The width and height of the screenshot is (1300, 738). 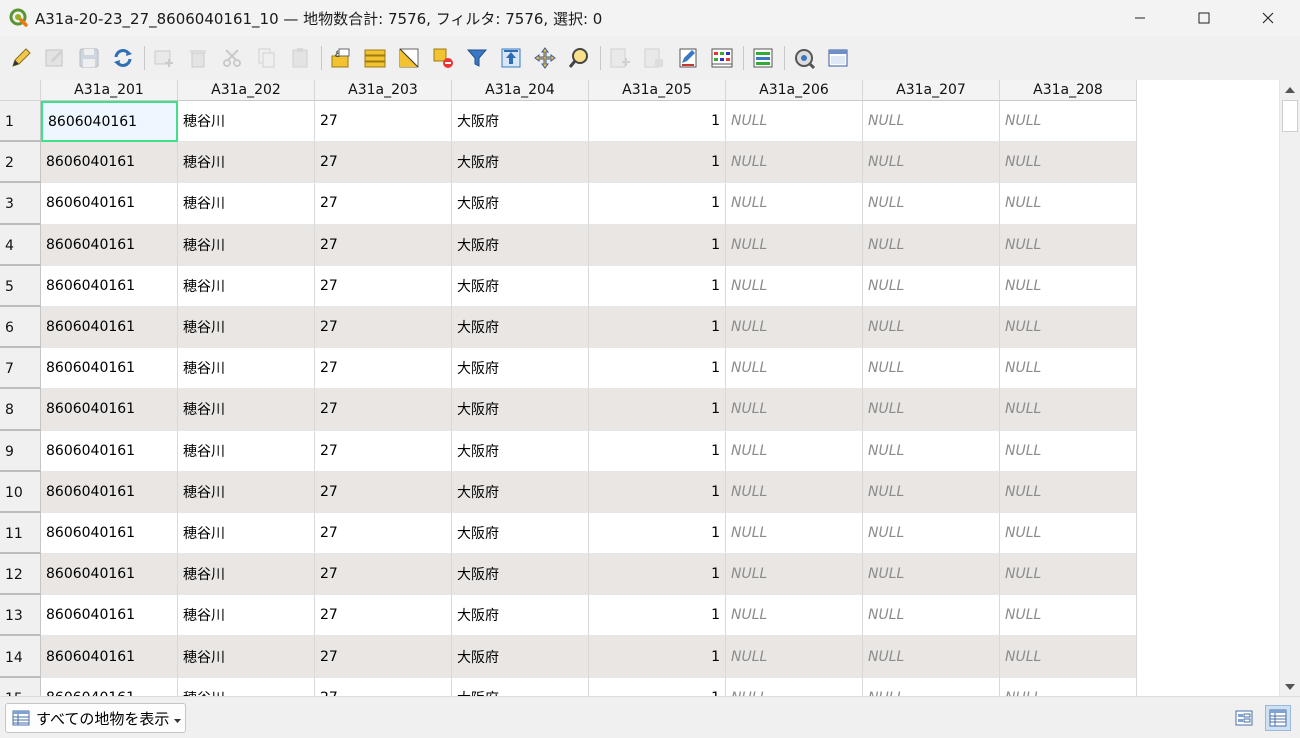 I want to click on row-header: 8, so click(x=20, y=410).